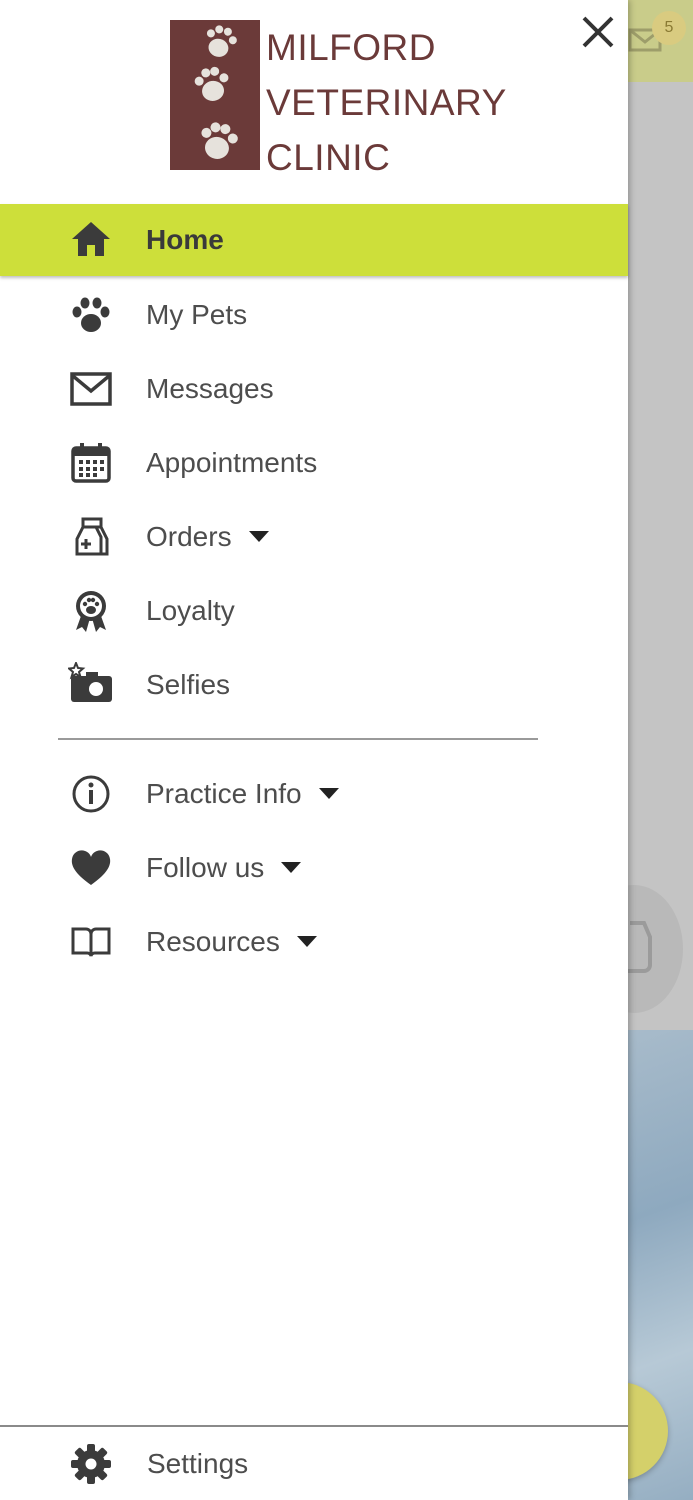 The height and width of the screenshot is (1500, 693). Describe the element at coordinates (190, 610) in the screenshot. I see `menu-item-label: Loyalty` at that location.